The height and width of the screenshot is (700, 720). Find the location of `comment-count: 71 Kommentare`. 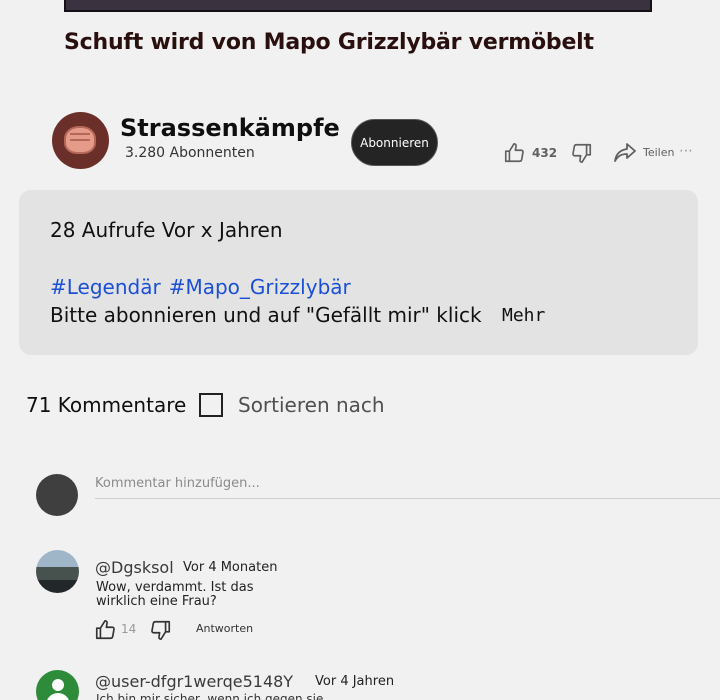

comment-count: 71 Kommentare is located at coordinates (106, 405).